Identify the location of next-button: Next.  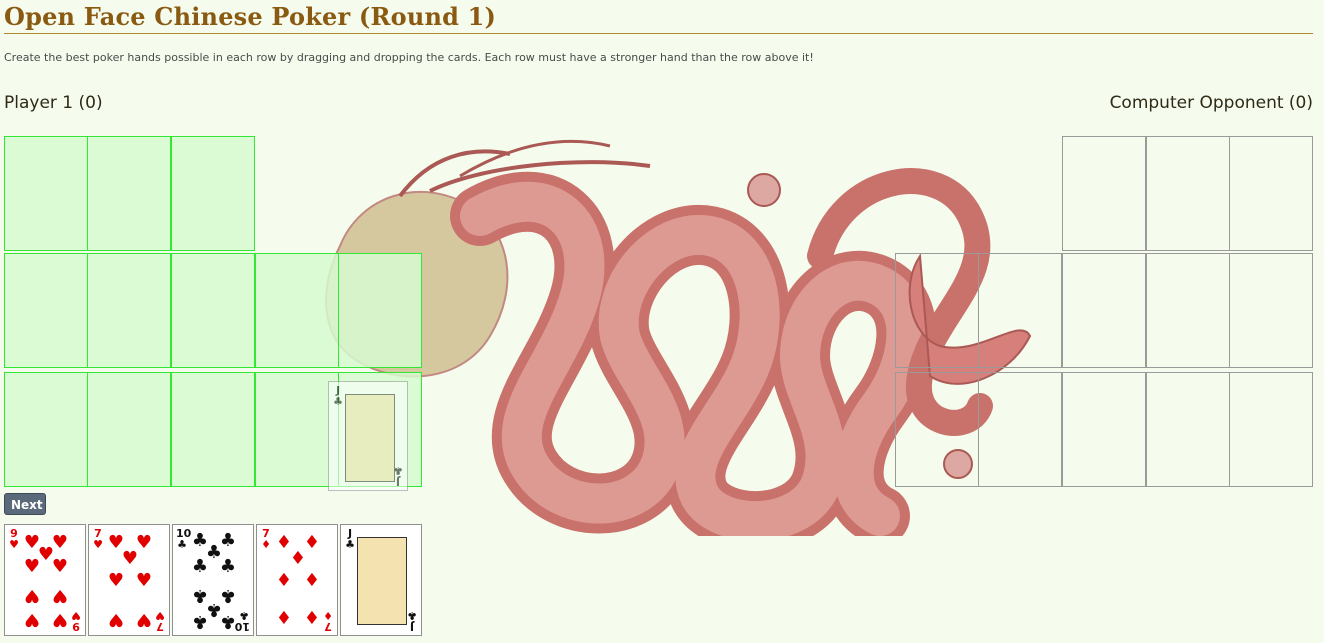
(25, 504).